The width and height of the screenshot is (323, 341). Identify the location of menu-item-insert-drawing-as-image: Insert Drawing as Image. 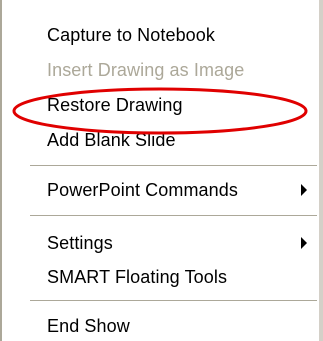
(158, 70).